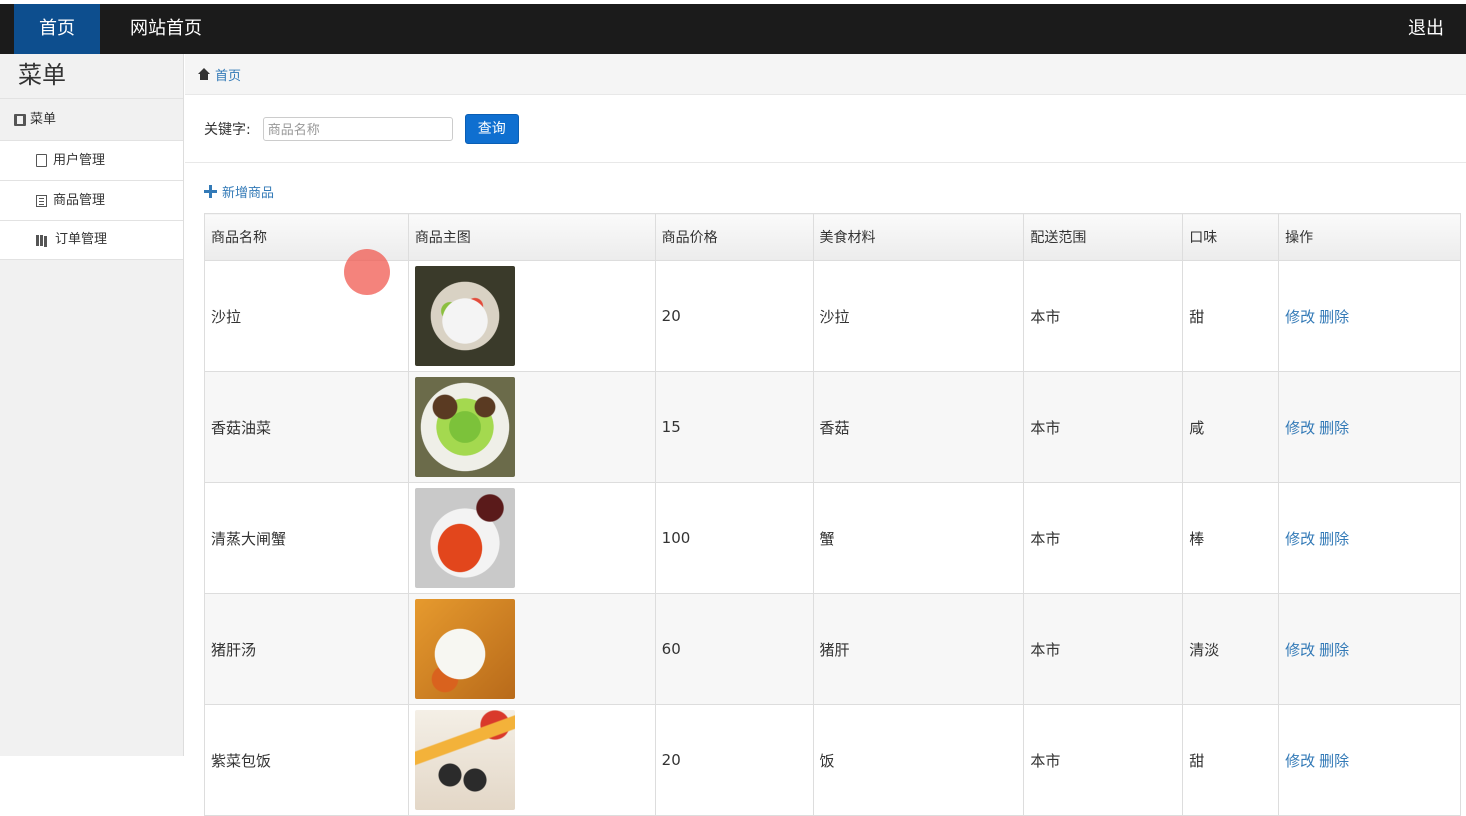 The width and height of the screenshot is (1466, 816). Describe the element at coordinates (91, 119) in the screenshot. I see `sidebar-group-menu: 菜单` at that location.